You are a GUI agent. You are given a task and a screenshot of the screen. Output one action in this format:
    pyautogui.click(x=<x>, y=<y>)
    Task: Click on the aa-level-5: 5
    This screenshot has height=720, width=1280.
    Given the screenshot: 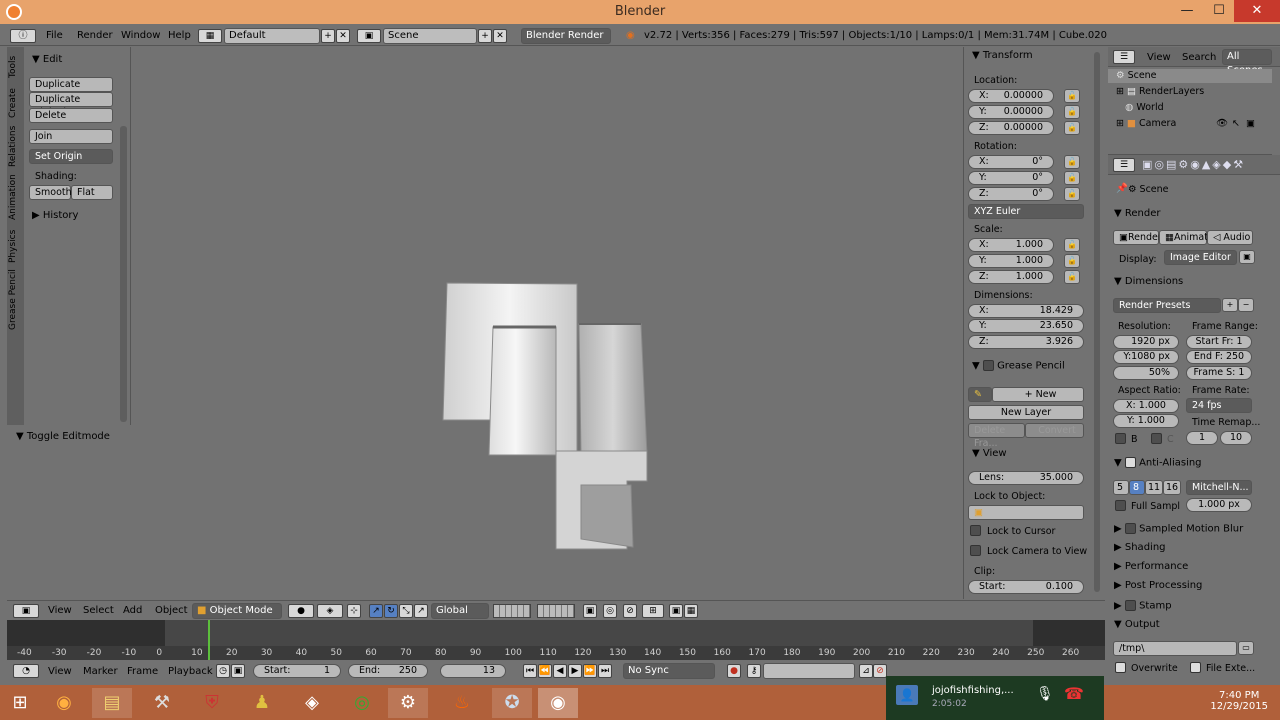 What is the action you would take?
    pyautogui.click(x=1121, y=487)
    